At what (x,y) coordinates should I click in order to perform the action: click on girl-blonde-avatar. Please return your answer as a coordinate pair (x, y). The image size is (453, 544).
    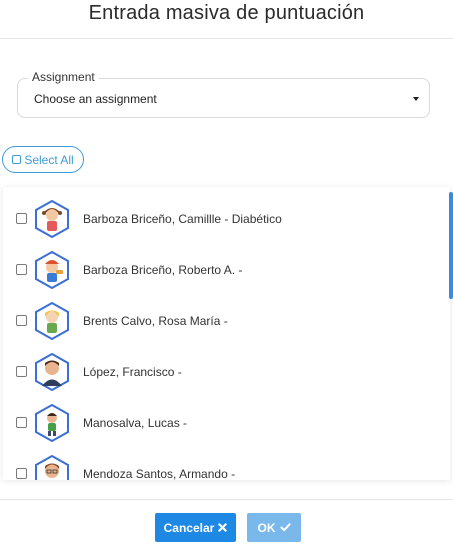
    Looking at the image, I should click on (52, 321).